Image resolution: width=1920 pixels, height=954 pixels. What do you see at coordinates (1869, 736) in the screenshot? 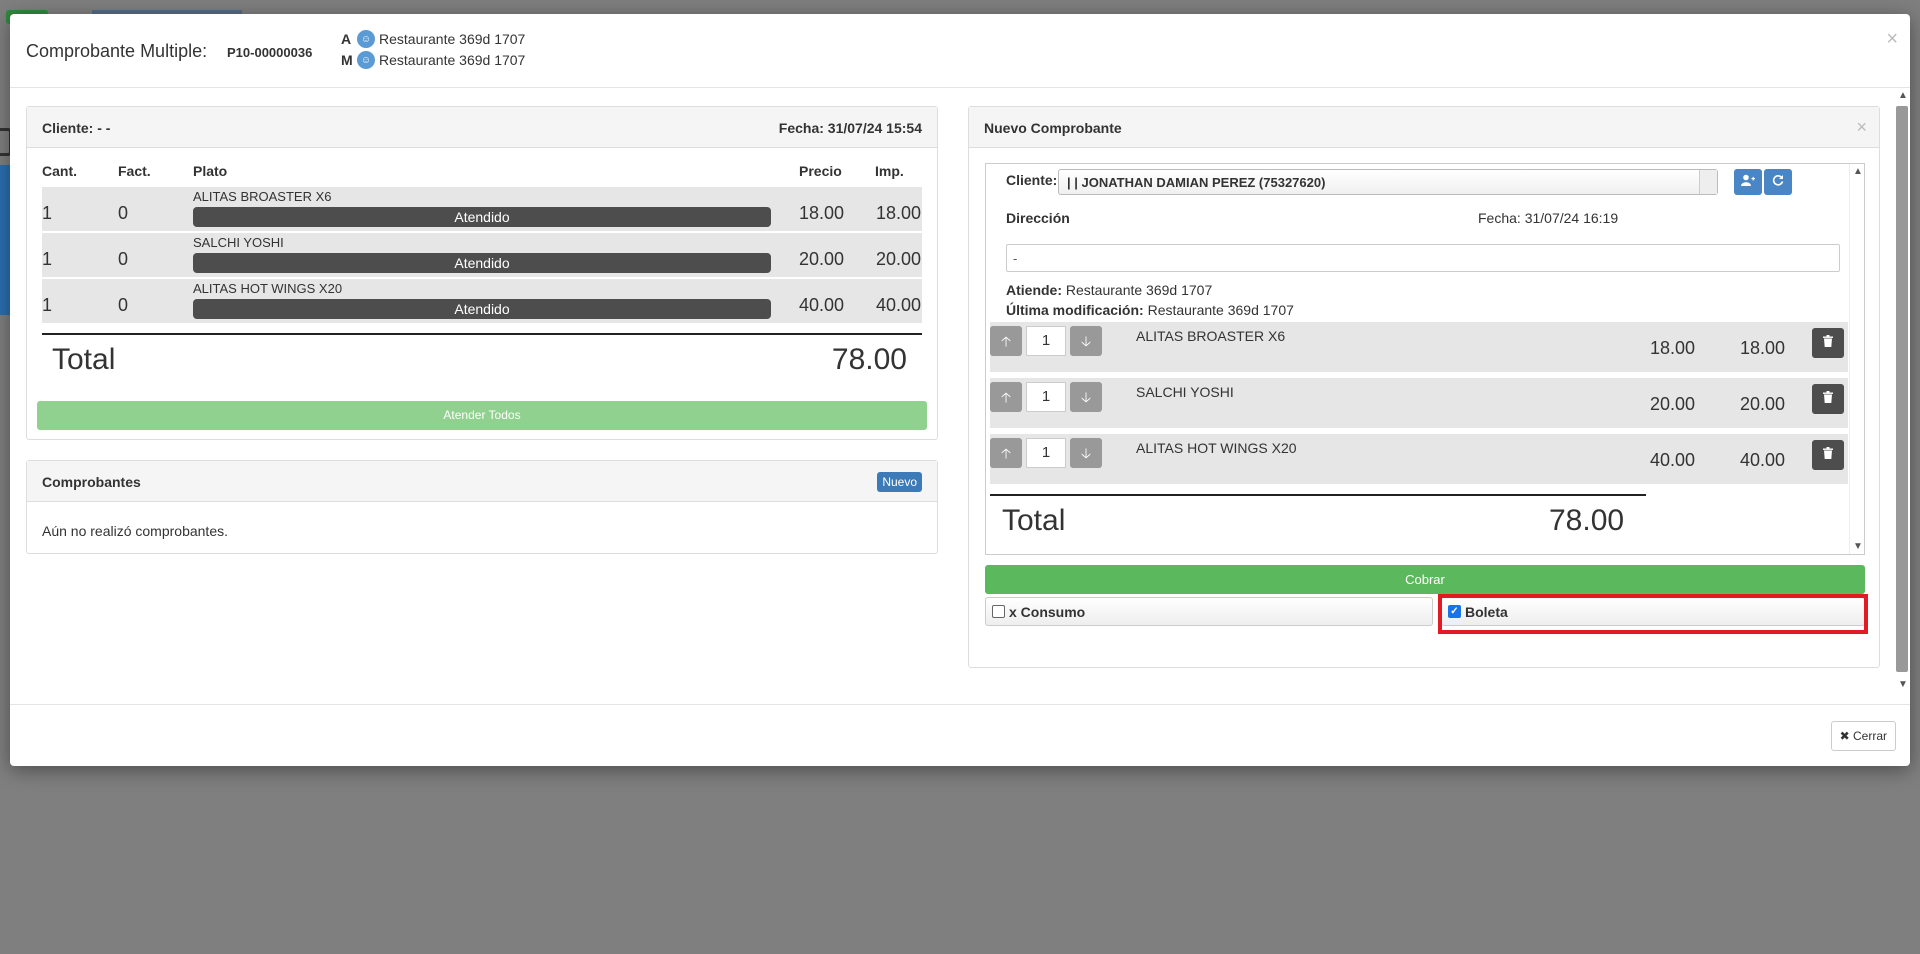
I see `close-label: Cerrar` at bounding box center [1869, 736].